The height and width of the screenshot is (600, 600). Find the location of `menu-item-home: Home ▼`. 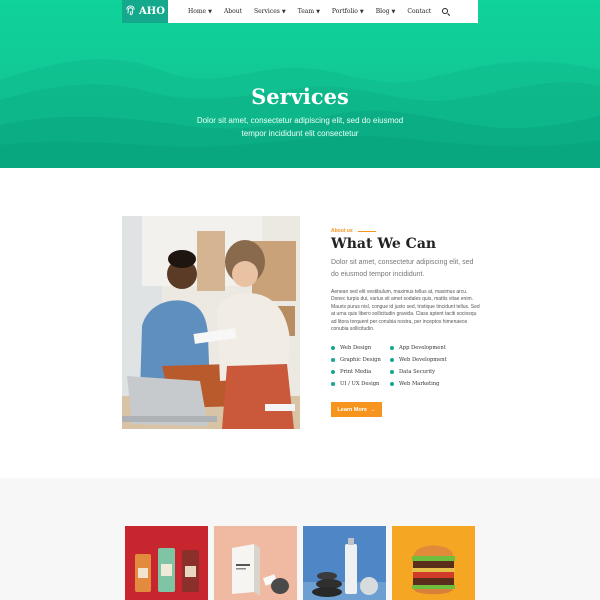

menu-item-home: Home ▼ is located at coordinates (200, 11).